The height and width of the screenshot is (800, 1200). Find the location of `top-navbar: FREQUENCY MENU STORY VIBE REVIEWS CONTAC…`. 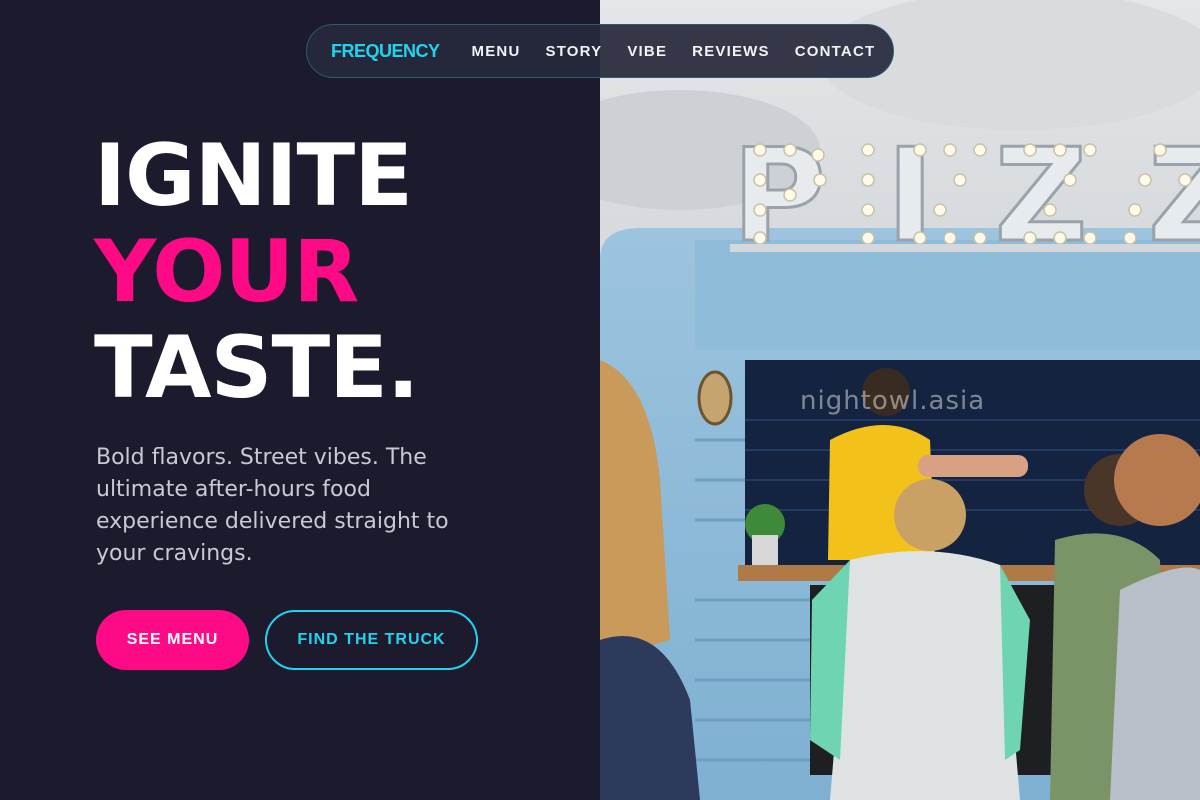

top-navbar: FREQUENCY MENU STORY VIBE REVIEWS CONTAC… is located at coordinates (600, 51).